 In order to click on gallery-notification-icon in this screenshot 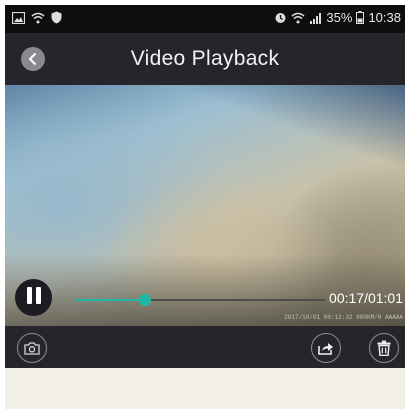, I will do `click(18, 17)`.